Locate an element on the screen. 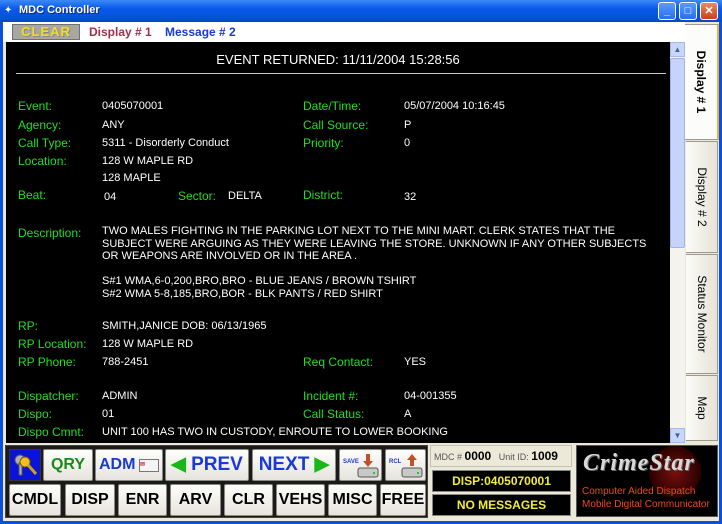 The width and height of the screenshot is (722, 524). arrow-left-icon: ◀ is located at coordinates (178, 464).